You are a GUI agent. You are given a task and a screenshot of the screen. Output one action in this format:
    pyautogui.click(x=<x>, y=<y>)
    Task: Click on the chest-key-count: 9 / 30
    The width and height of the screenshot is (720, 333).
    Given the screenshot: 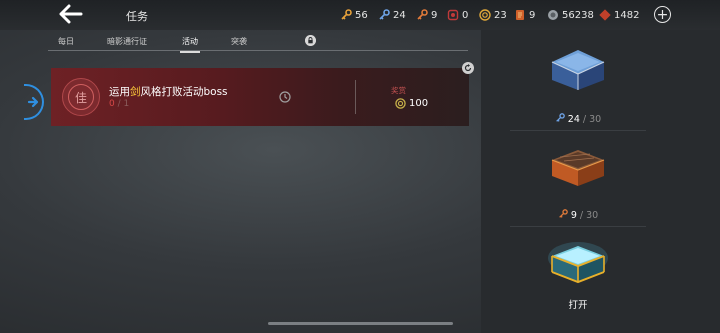 What is the action you would take?
    pyautogui.click(x=578, y=215)
    